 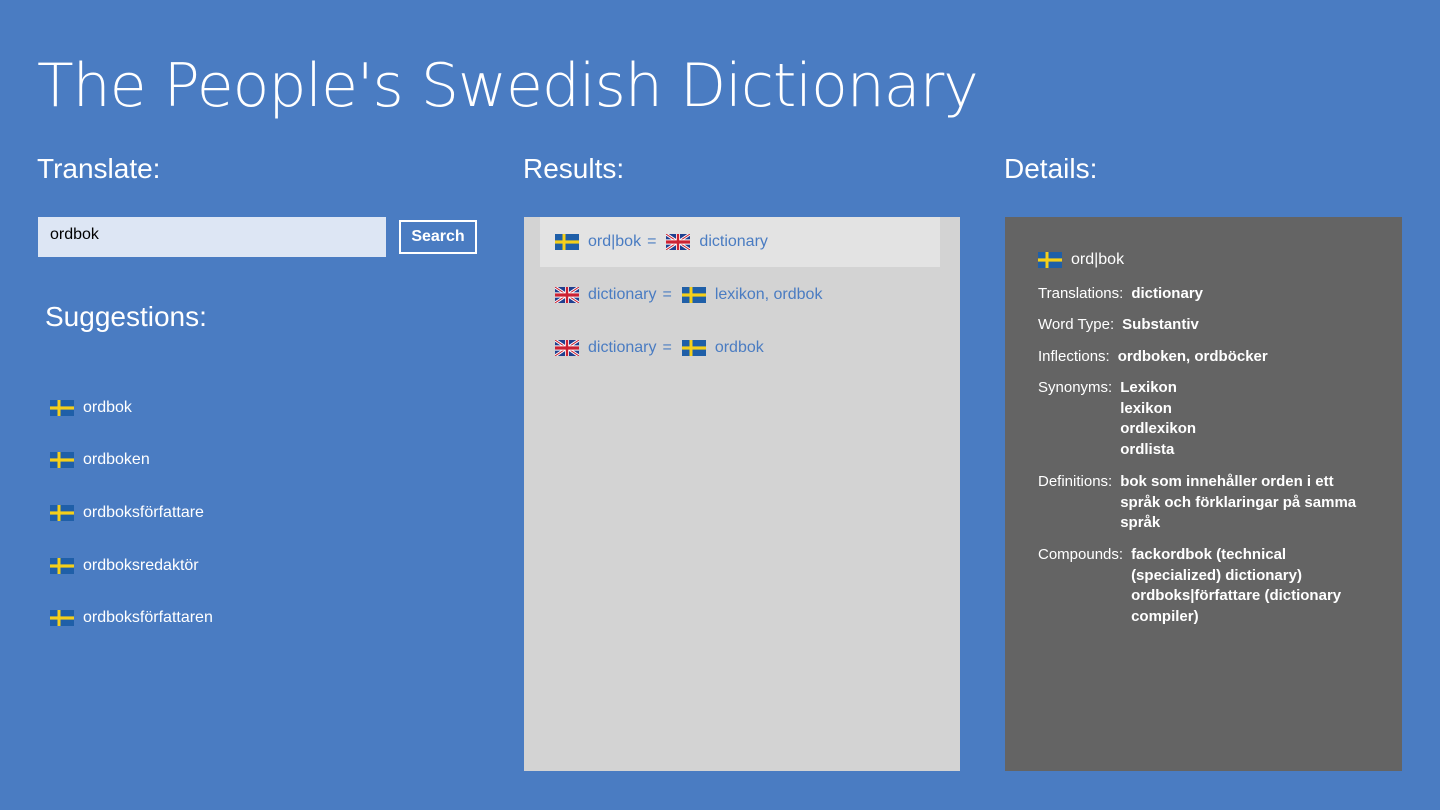 I want to click on search-input, so click(x=212, y=237).